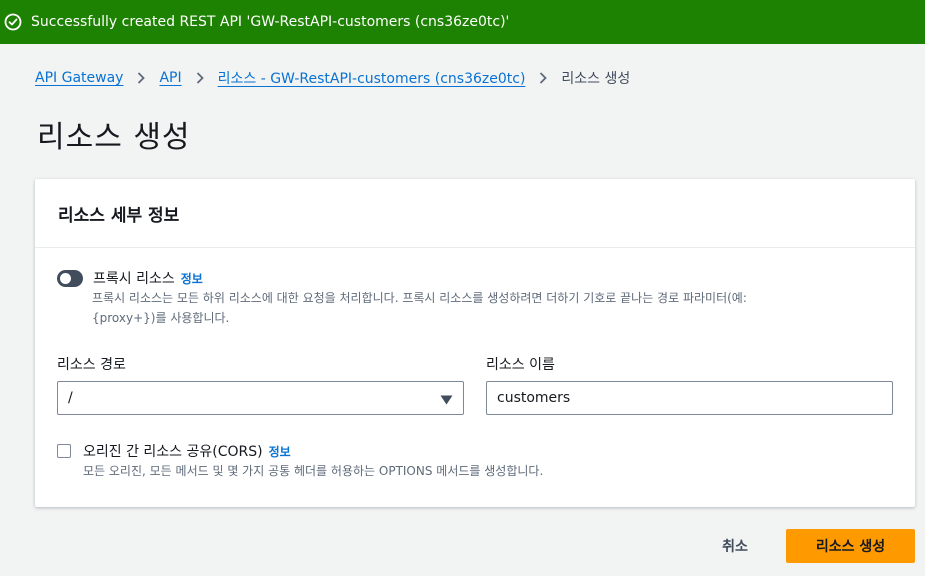 This screenshot has width=925, height=576. What do you see at coordinates (161, 318) in the screenshot?
I see `proxy-description-line: {proxy+})를 사용합니다.` at bounding box center [161, 318].